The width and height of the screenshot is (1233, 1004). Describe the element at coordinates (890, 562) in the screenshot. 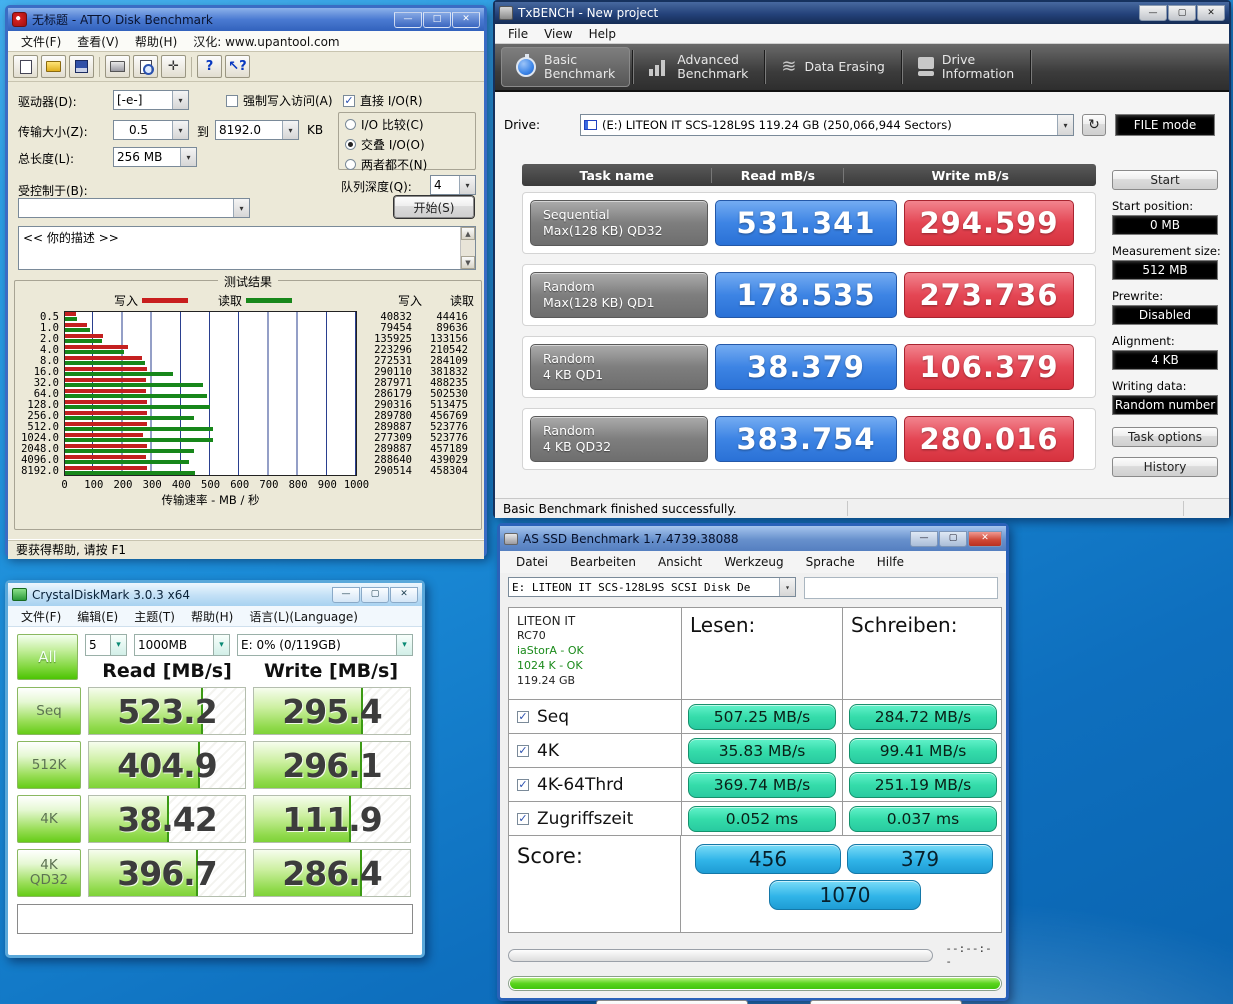

I see `asssd-menu-item: Hilfe` at that location.